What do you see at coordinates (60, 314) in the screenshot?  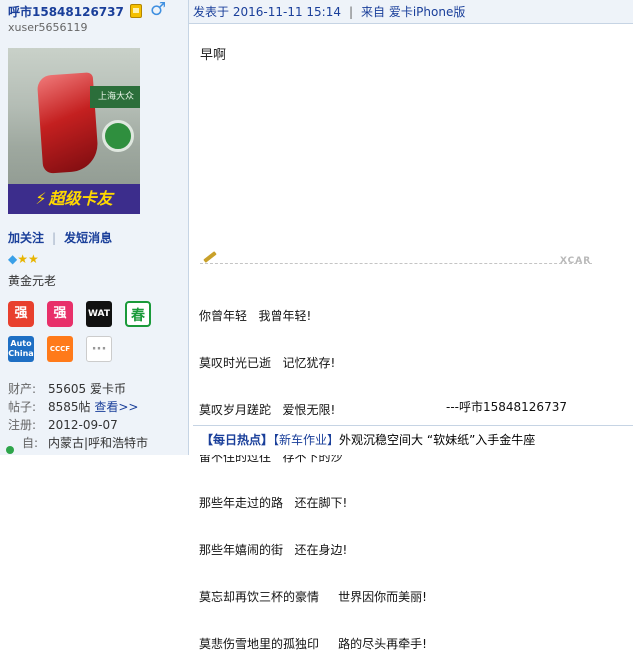 I see `medal-qiang-pink-icon: 强` at bounding box center [60, 314].